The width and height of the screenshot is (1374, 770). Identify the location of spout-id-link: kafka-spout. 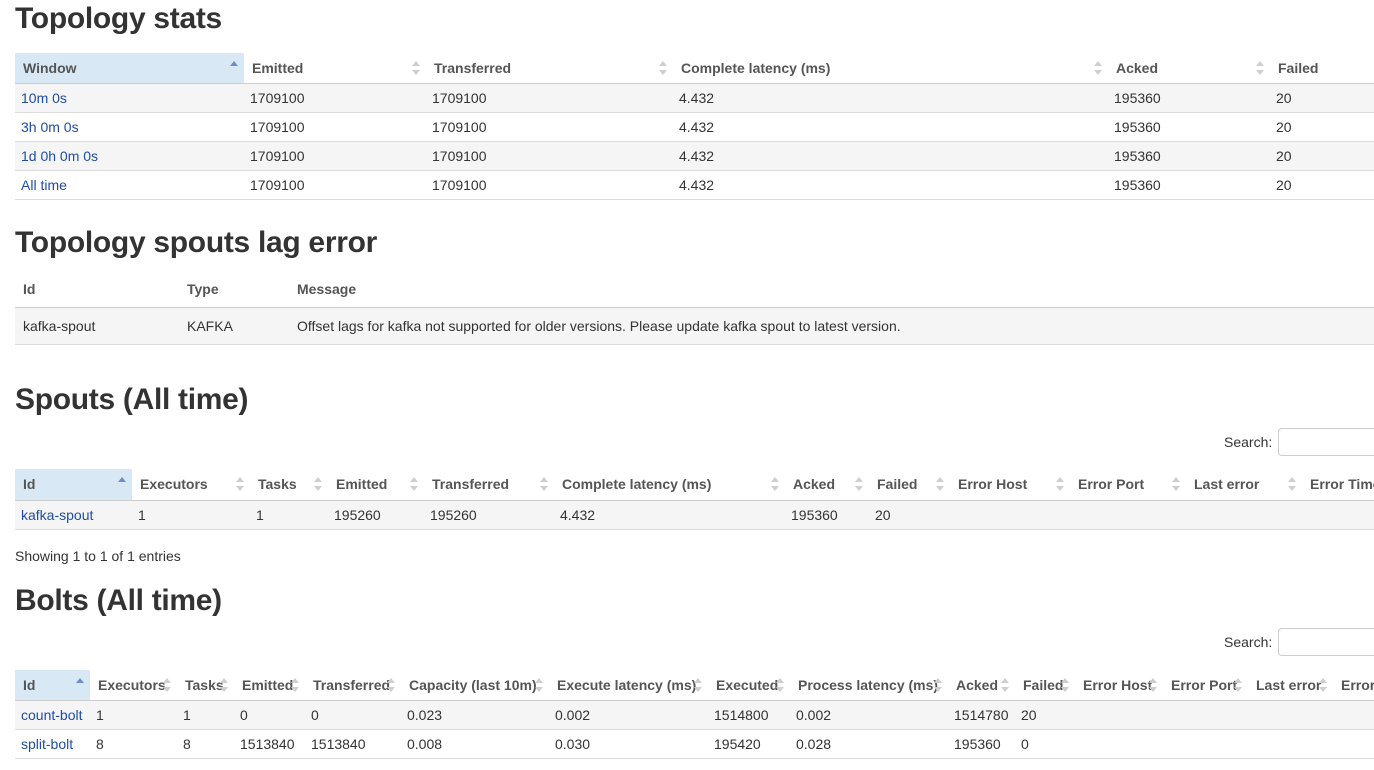
(57, 515).